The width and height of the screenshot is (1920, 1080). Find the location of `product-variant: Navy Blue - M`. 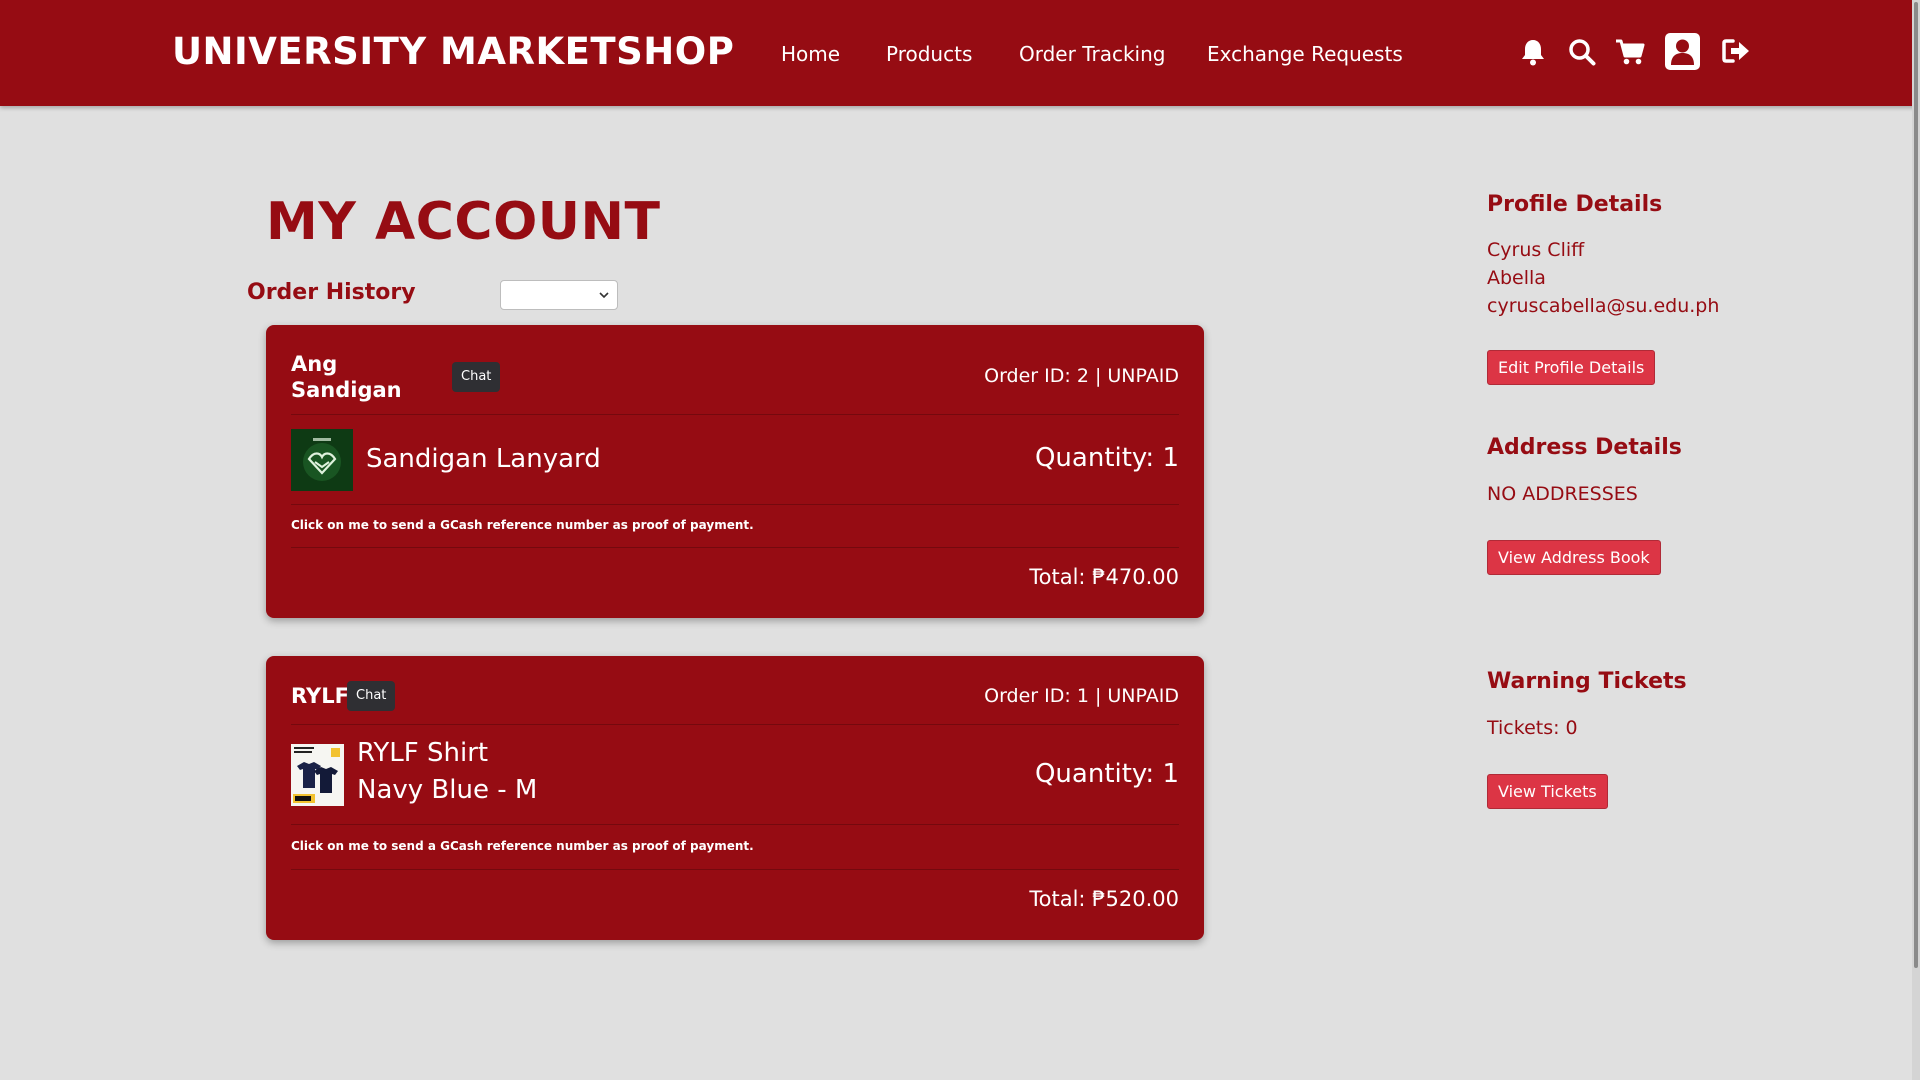

product-variant: Navy Blue - M is located at coordinates (447, 790).